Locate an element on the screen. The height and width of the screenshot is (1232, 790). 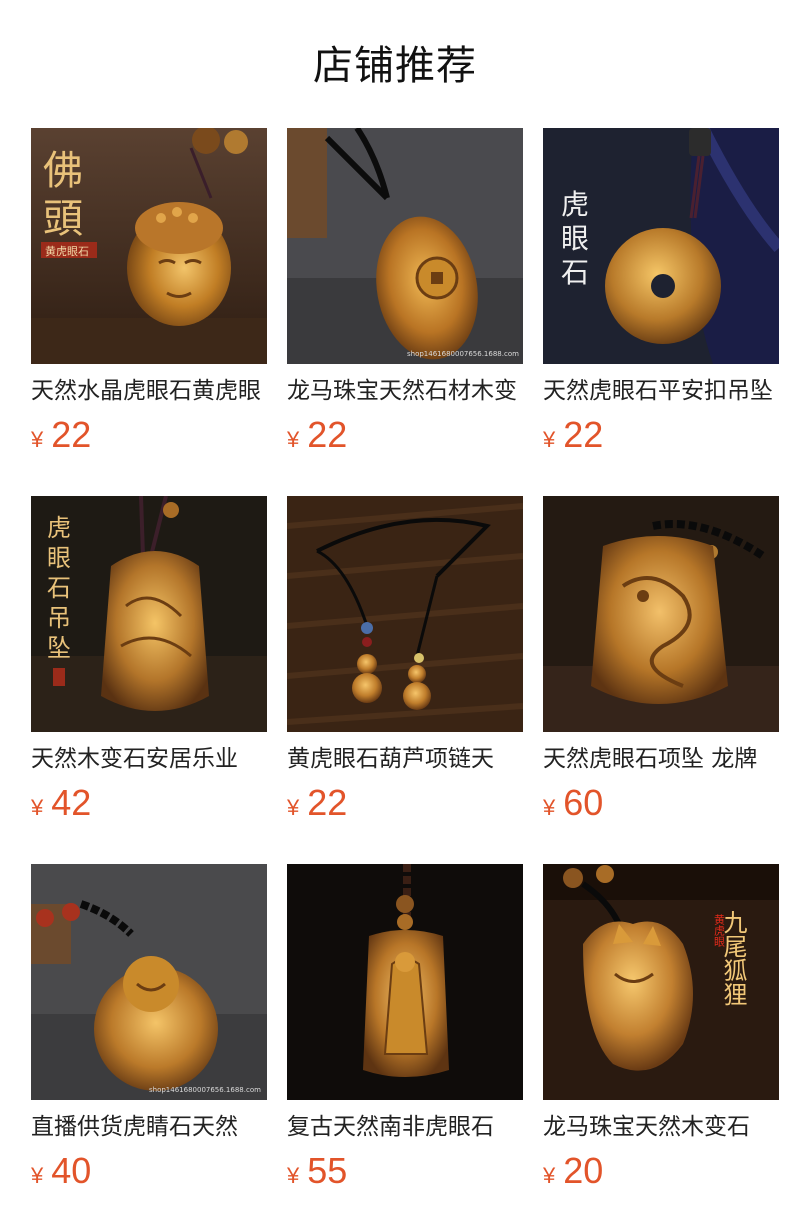
product-name: 直播供货虎睛石天然 is located at coordinates (149, 1127).